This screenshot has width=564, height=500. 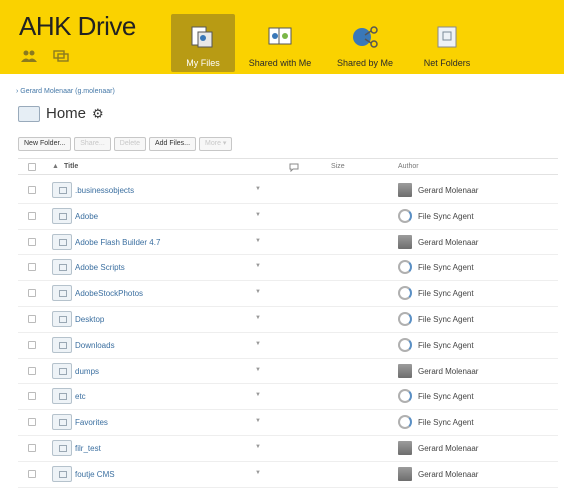 I want to click on nav-label: My Files, so click(x=203, y=63).